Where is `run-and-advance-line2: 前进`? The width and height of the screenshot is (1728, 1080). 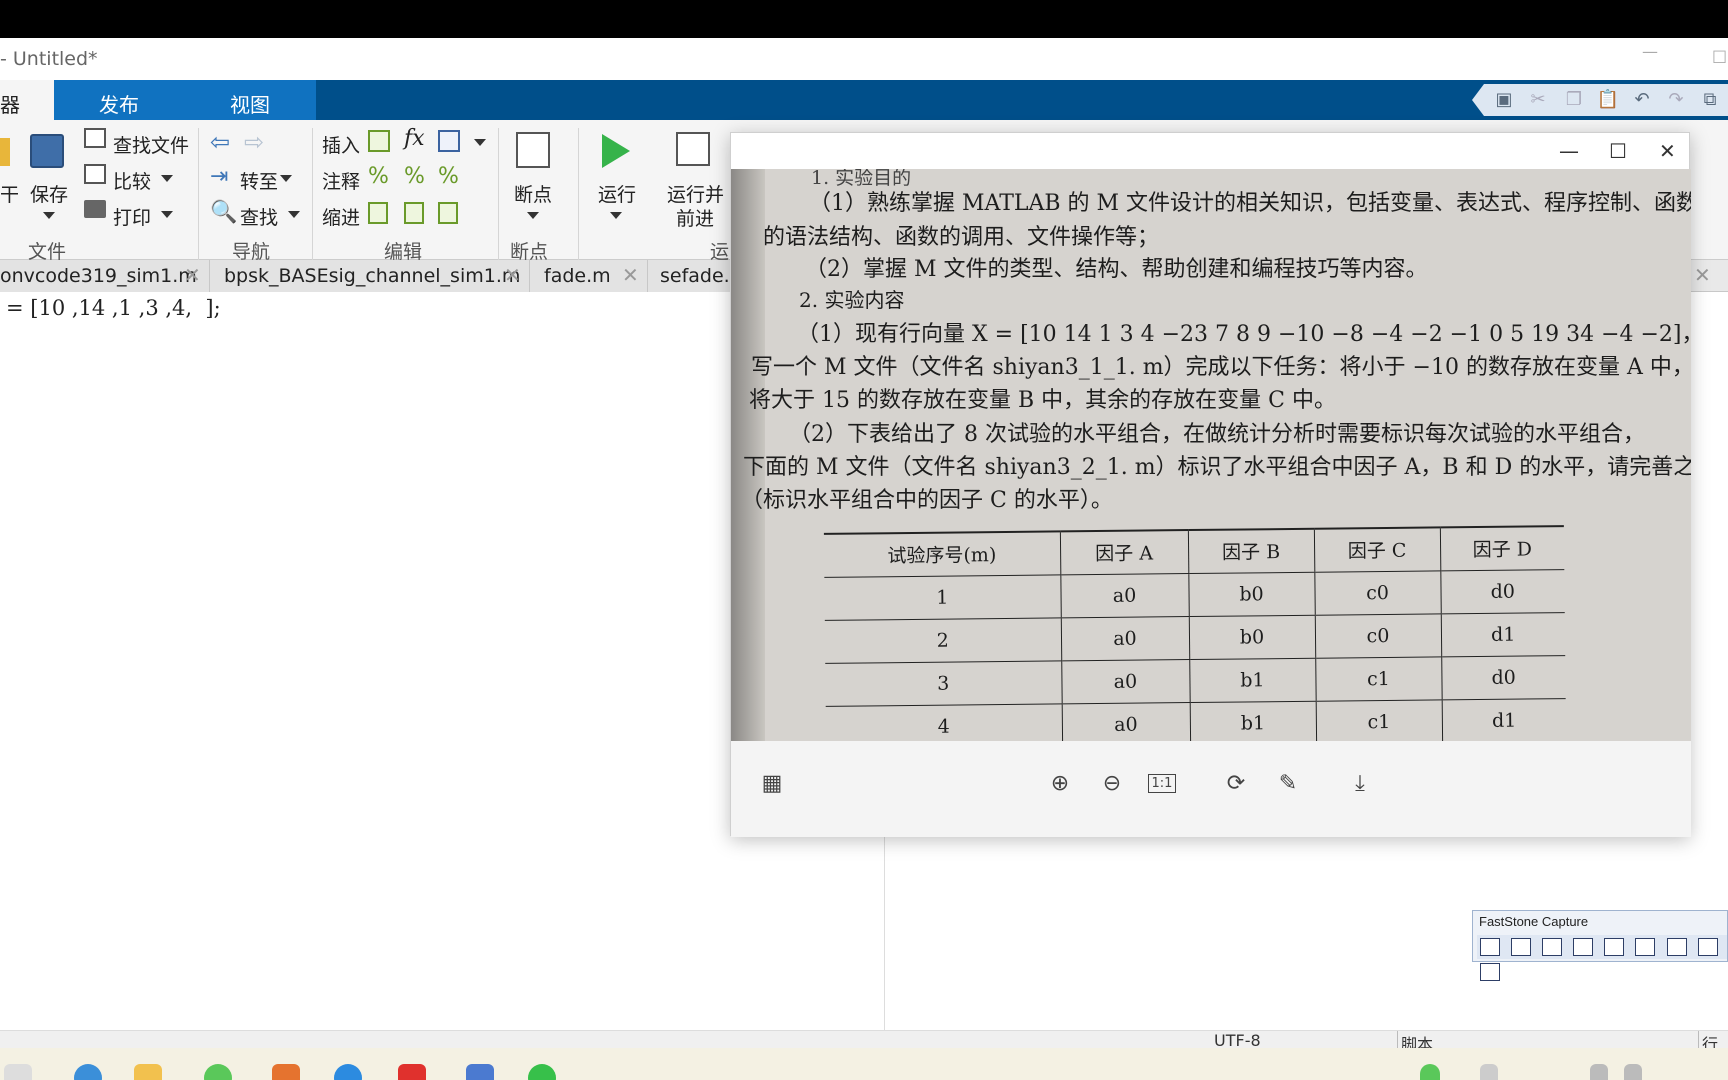 run-and-advance-line2: 前进 is located at coordinates (695, 217).